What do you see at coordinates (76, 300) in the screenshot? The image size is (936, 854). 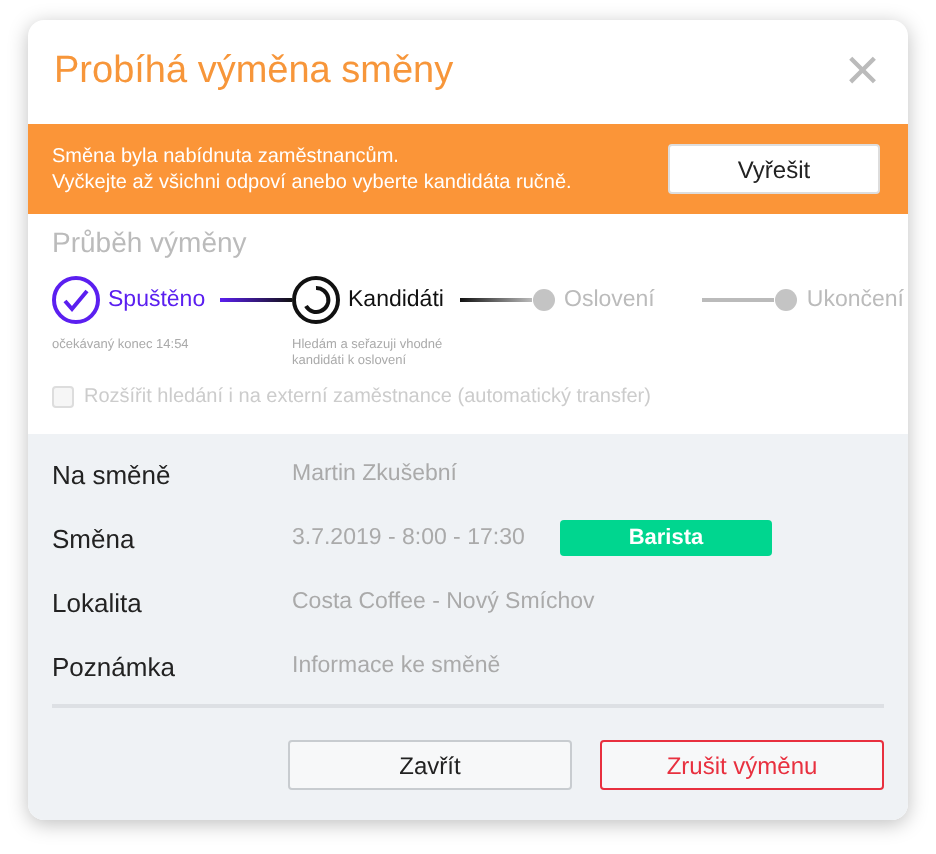 I see `check-circle-icon` at bounding box center [76, 300].